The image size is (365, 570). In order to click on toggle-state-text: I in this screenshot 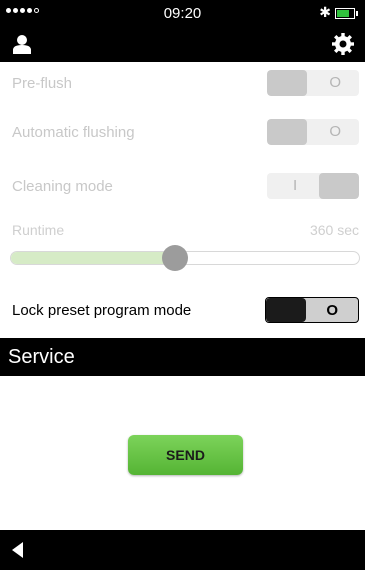, I will do `click(295, 185)`.